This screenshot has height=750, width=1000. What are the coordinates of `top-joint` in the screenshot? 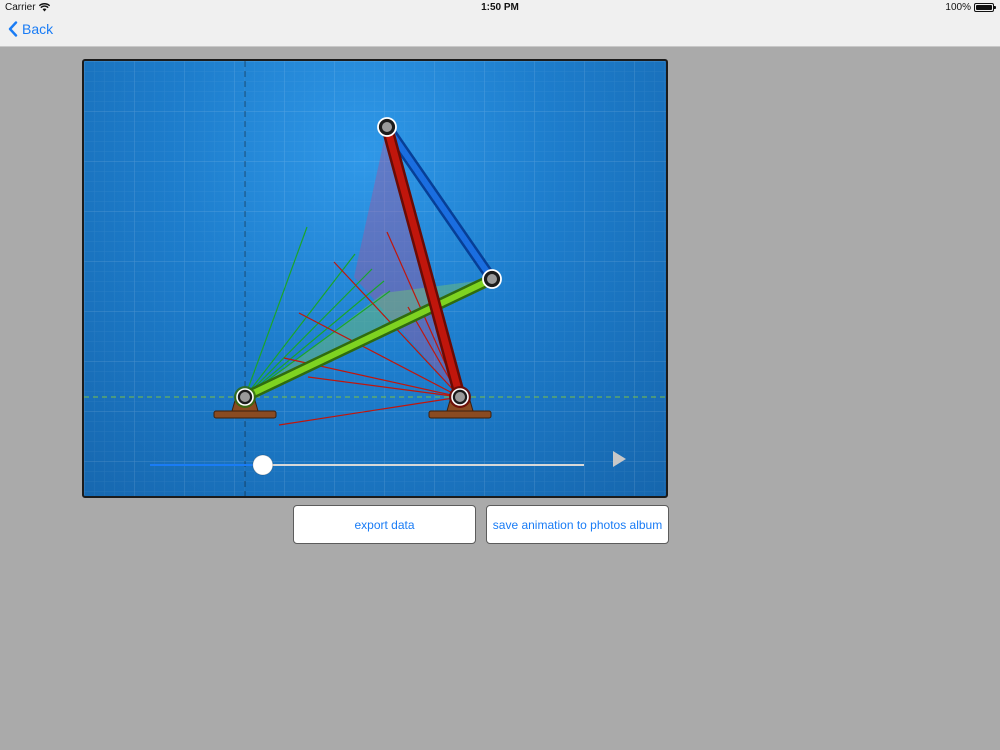 It's located at (387, 127).